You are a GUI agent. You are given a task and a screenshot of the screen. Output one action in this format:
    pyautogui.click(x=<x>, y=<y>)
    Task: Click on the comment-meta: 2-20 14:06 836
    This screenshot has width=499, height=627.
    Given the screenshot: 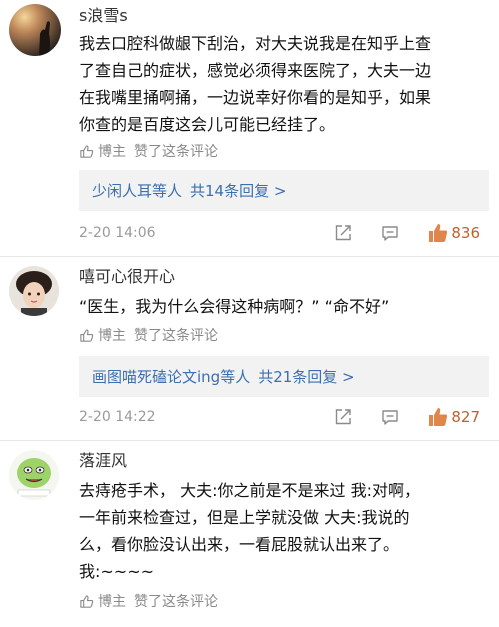 What is the action you would take?
    pyautogui.click(x=284, y=234)
    